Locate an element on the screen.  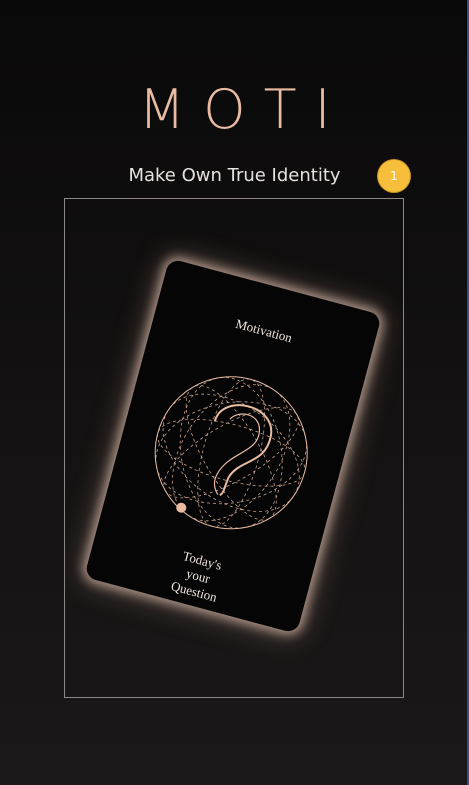
question-mark-sphere-icon is located at coordinates (231, 453).